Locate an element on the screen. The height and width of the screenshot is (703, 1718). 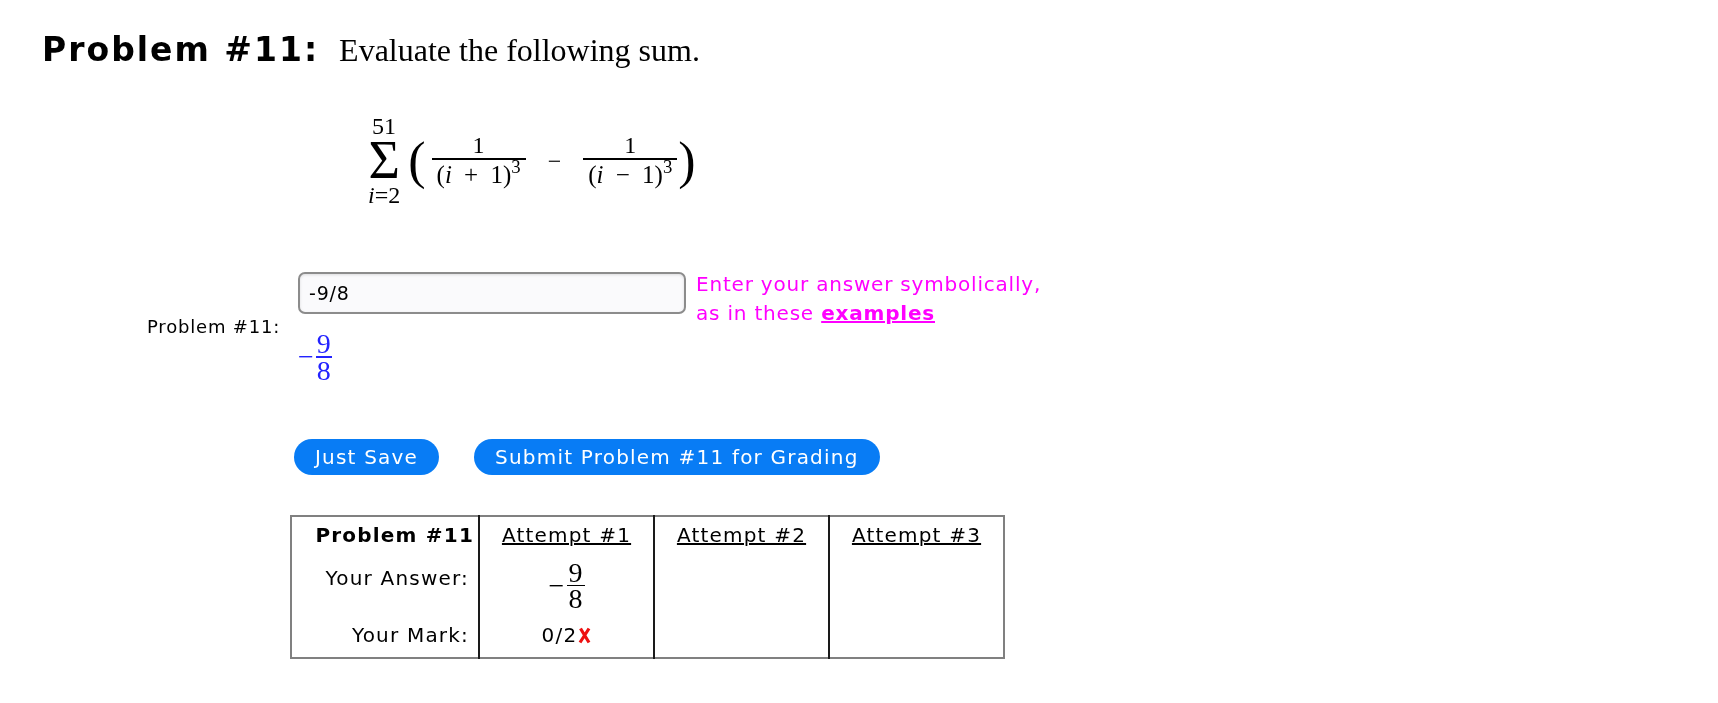
save-button: Just Save is located at coordinates (367, 456).